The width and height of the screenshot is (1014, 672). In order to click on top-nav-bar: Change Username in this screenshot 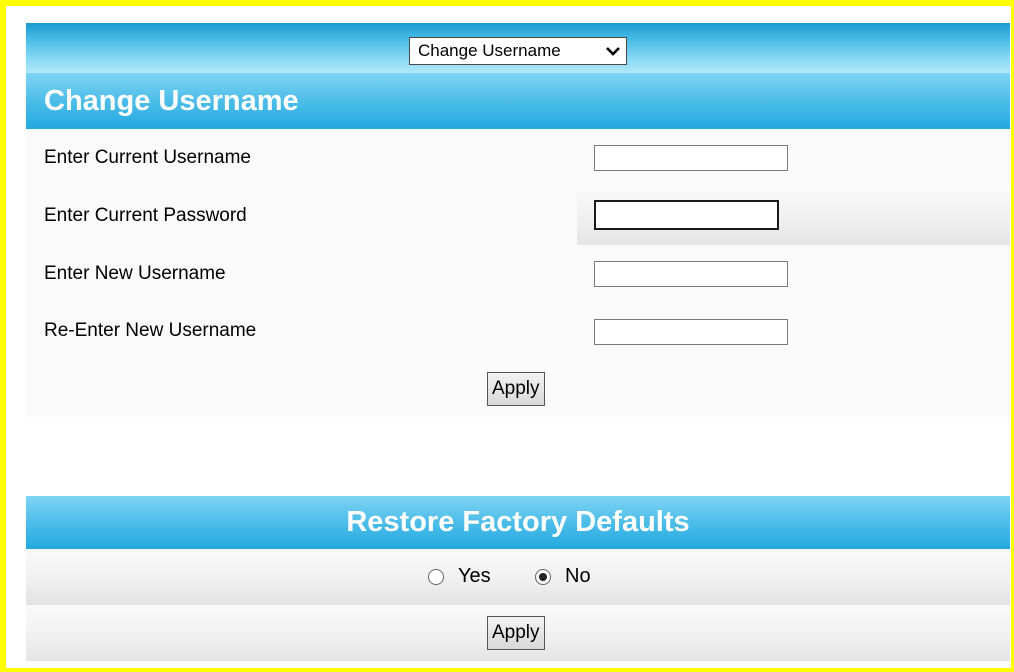, I will do `click(518, 48)`.